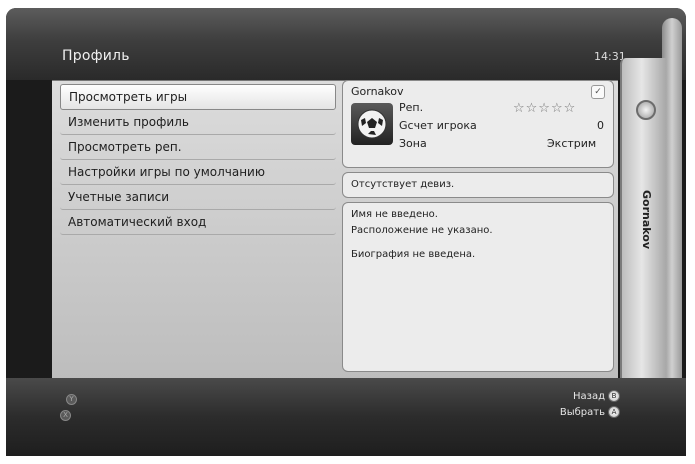 The image size is (695, 464). What do you see at coordinates (65, 415) in the screenshot?
I see `x-button-icon: X` at bounding box center [65, 415].